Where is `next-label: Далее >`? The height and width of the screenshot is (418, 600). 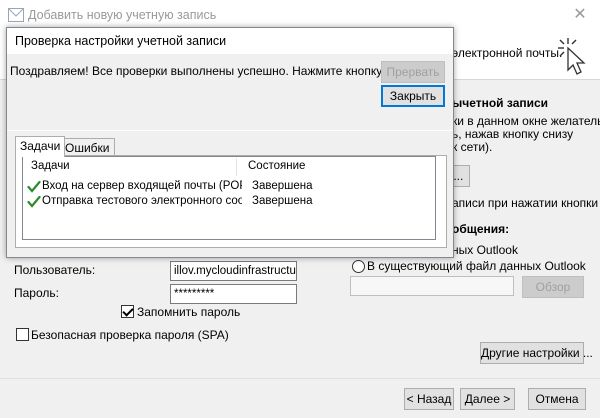 next-label: Далее > is located at coordinates (487, 399).